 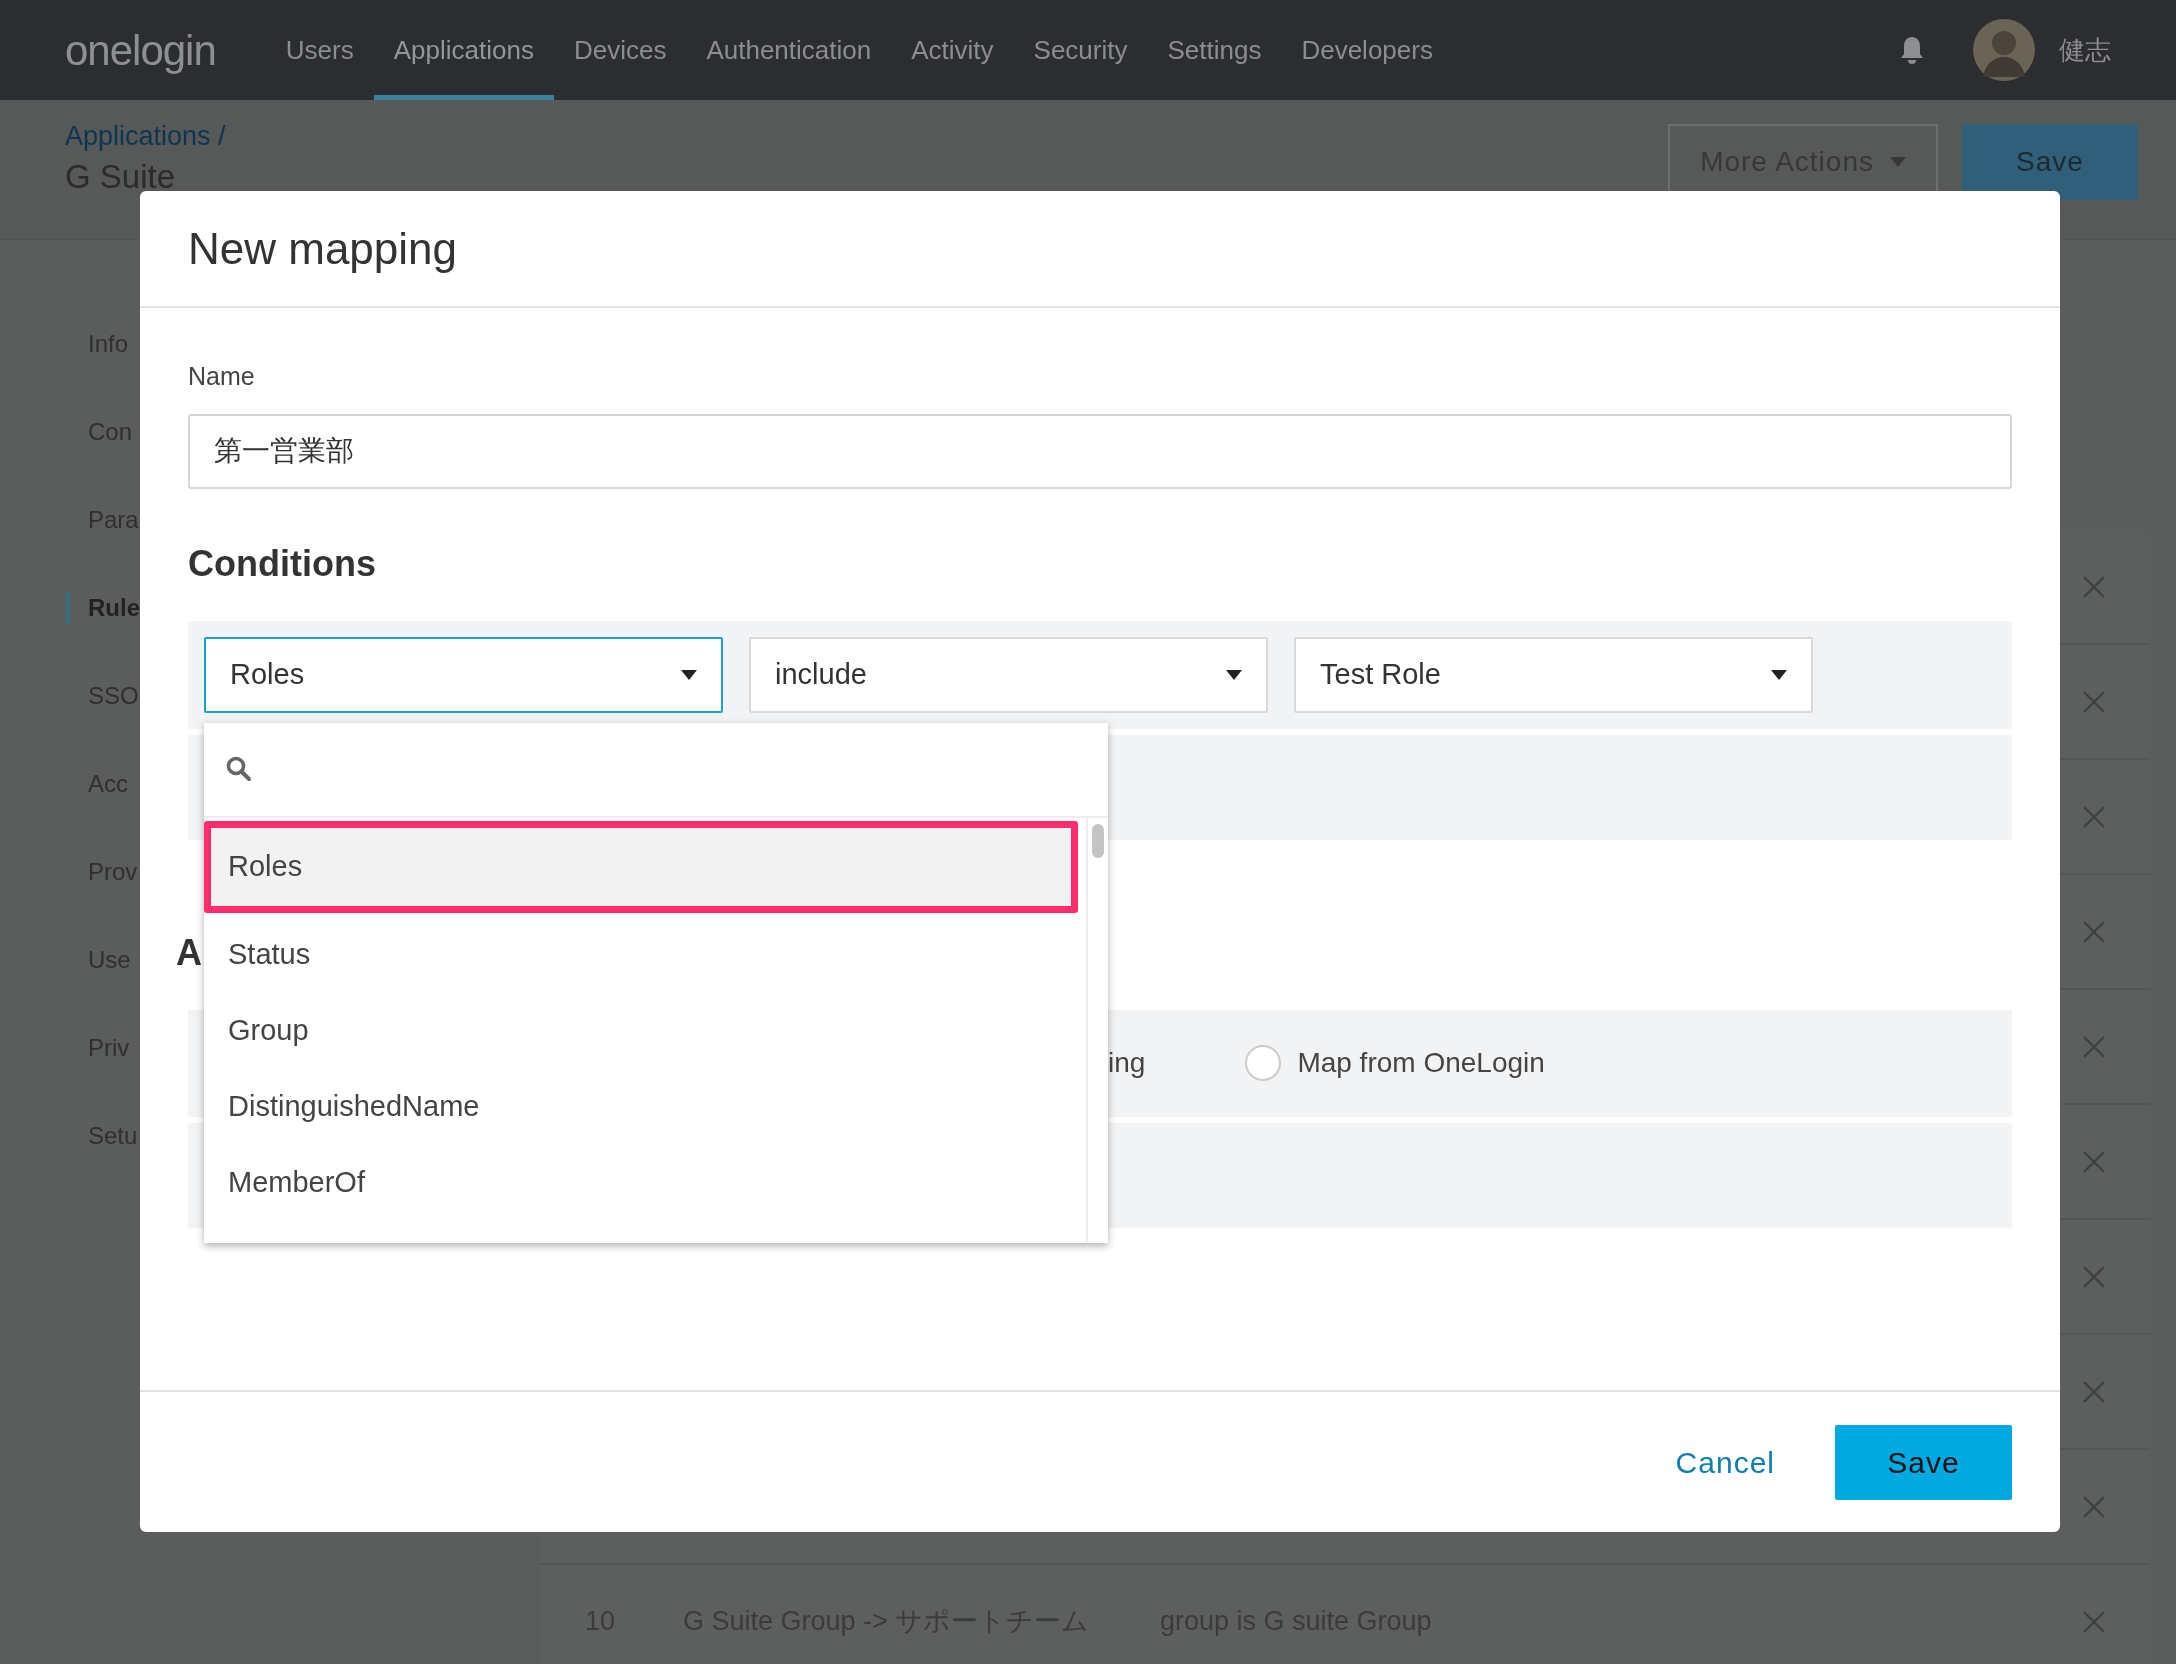 I want to click on nav-link: Security, so click(x=1080, y=50).